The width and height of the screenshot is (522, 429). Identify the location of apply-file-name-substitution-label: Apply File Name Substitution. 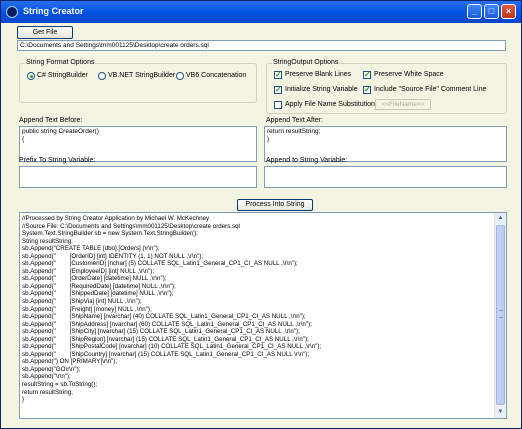
(330, 104).